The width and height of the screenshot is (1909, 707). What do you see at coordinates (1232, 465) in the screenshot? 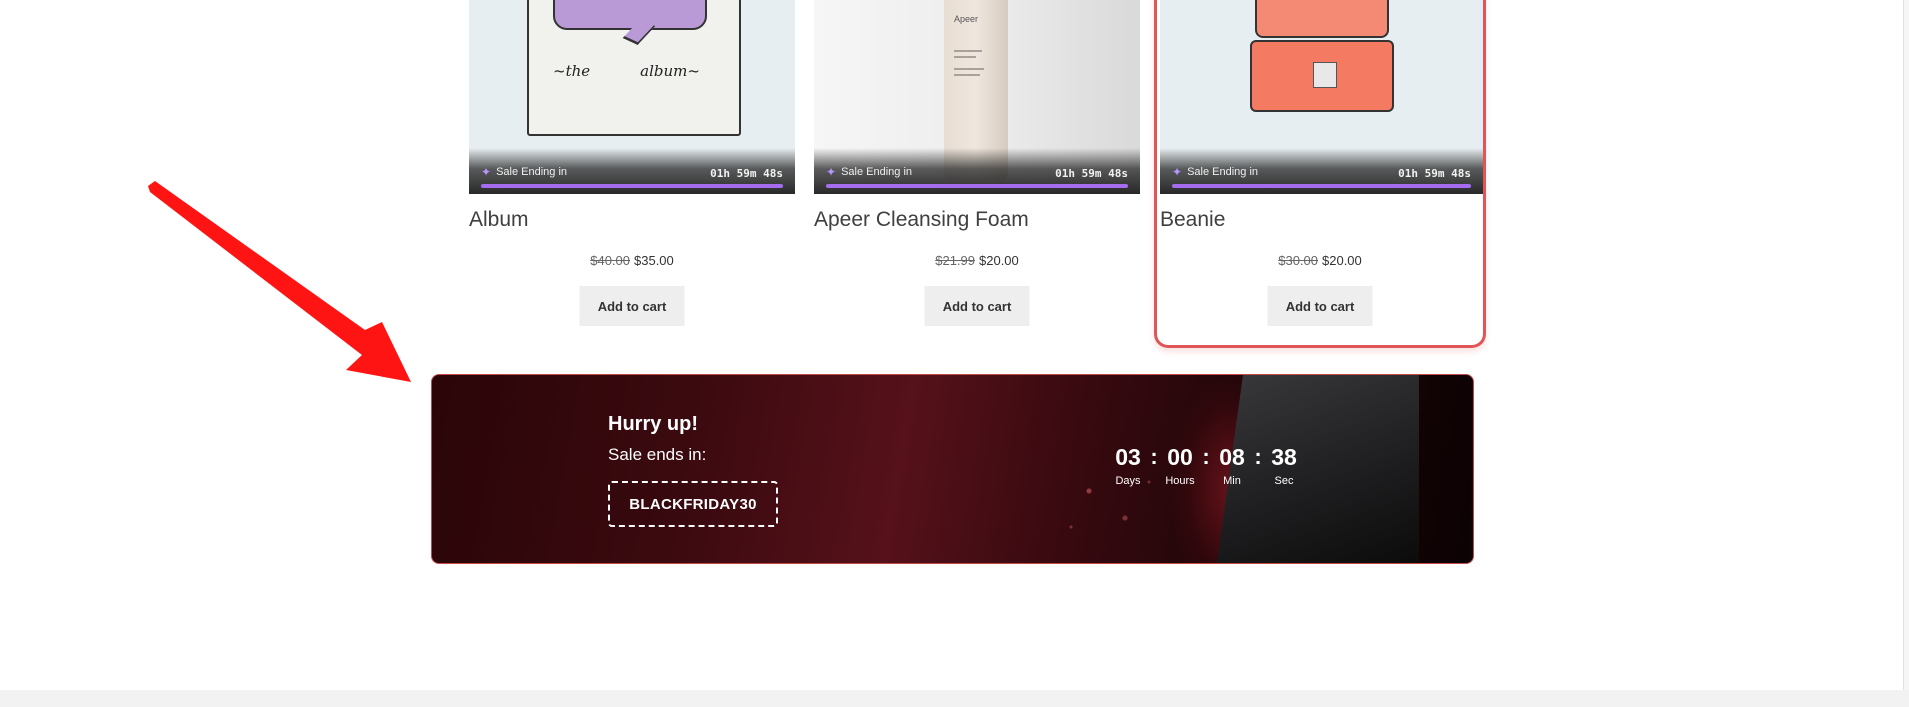
I see `countdown-minutes: 08 Min` at bounding box center [1232, 465].